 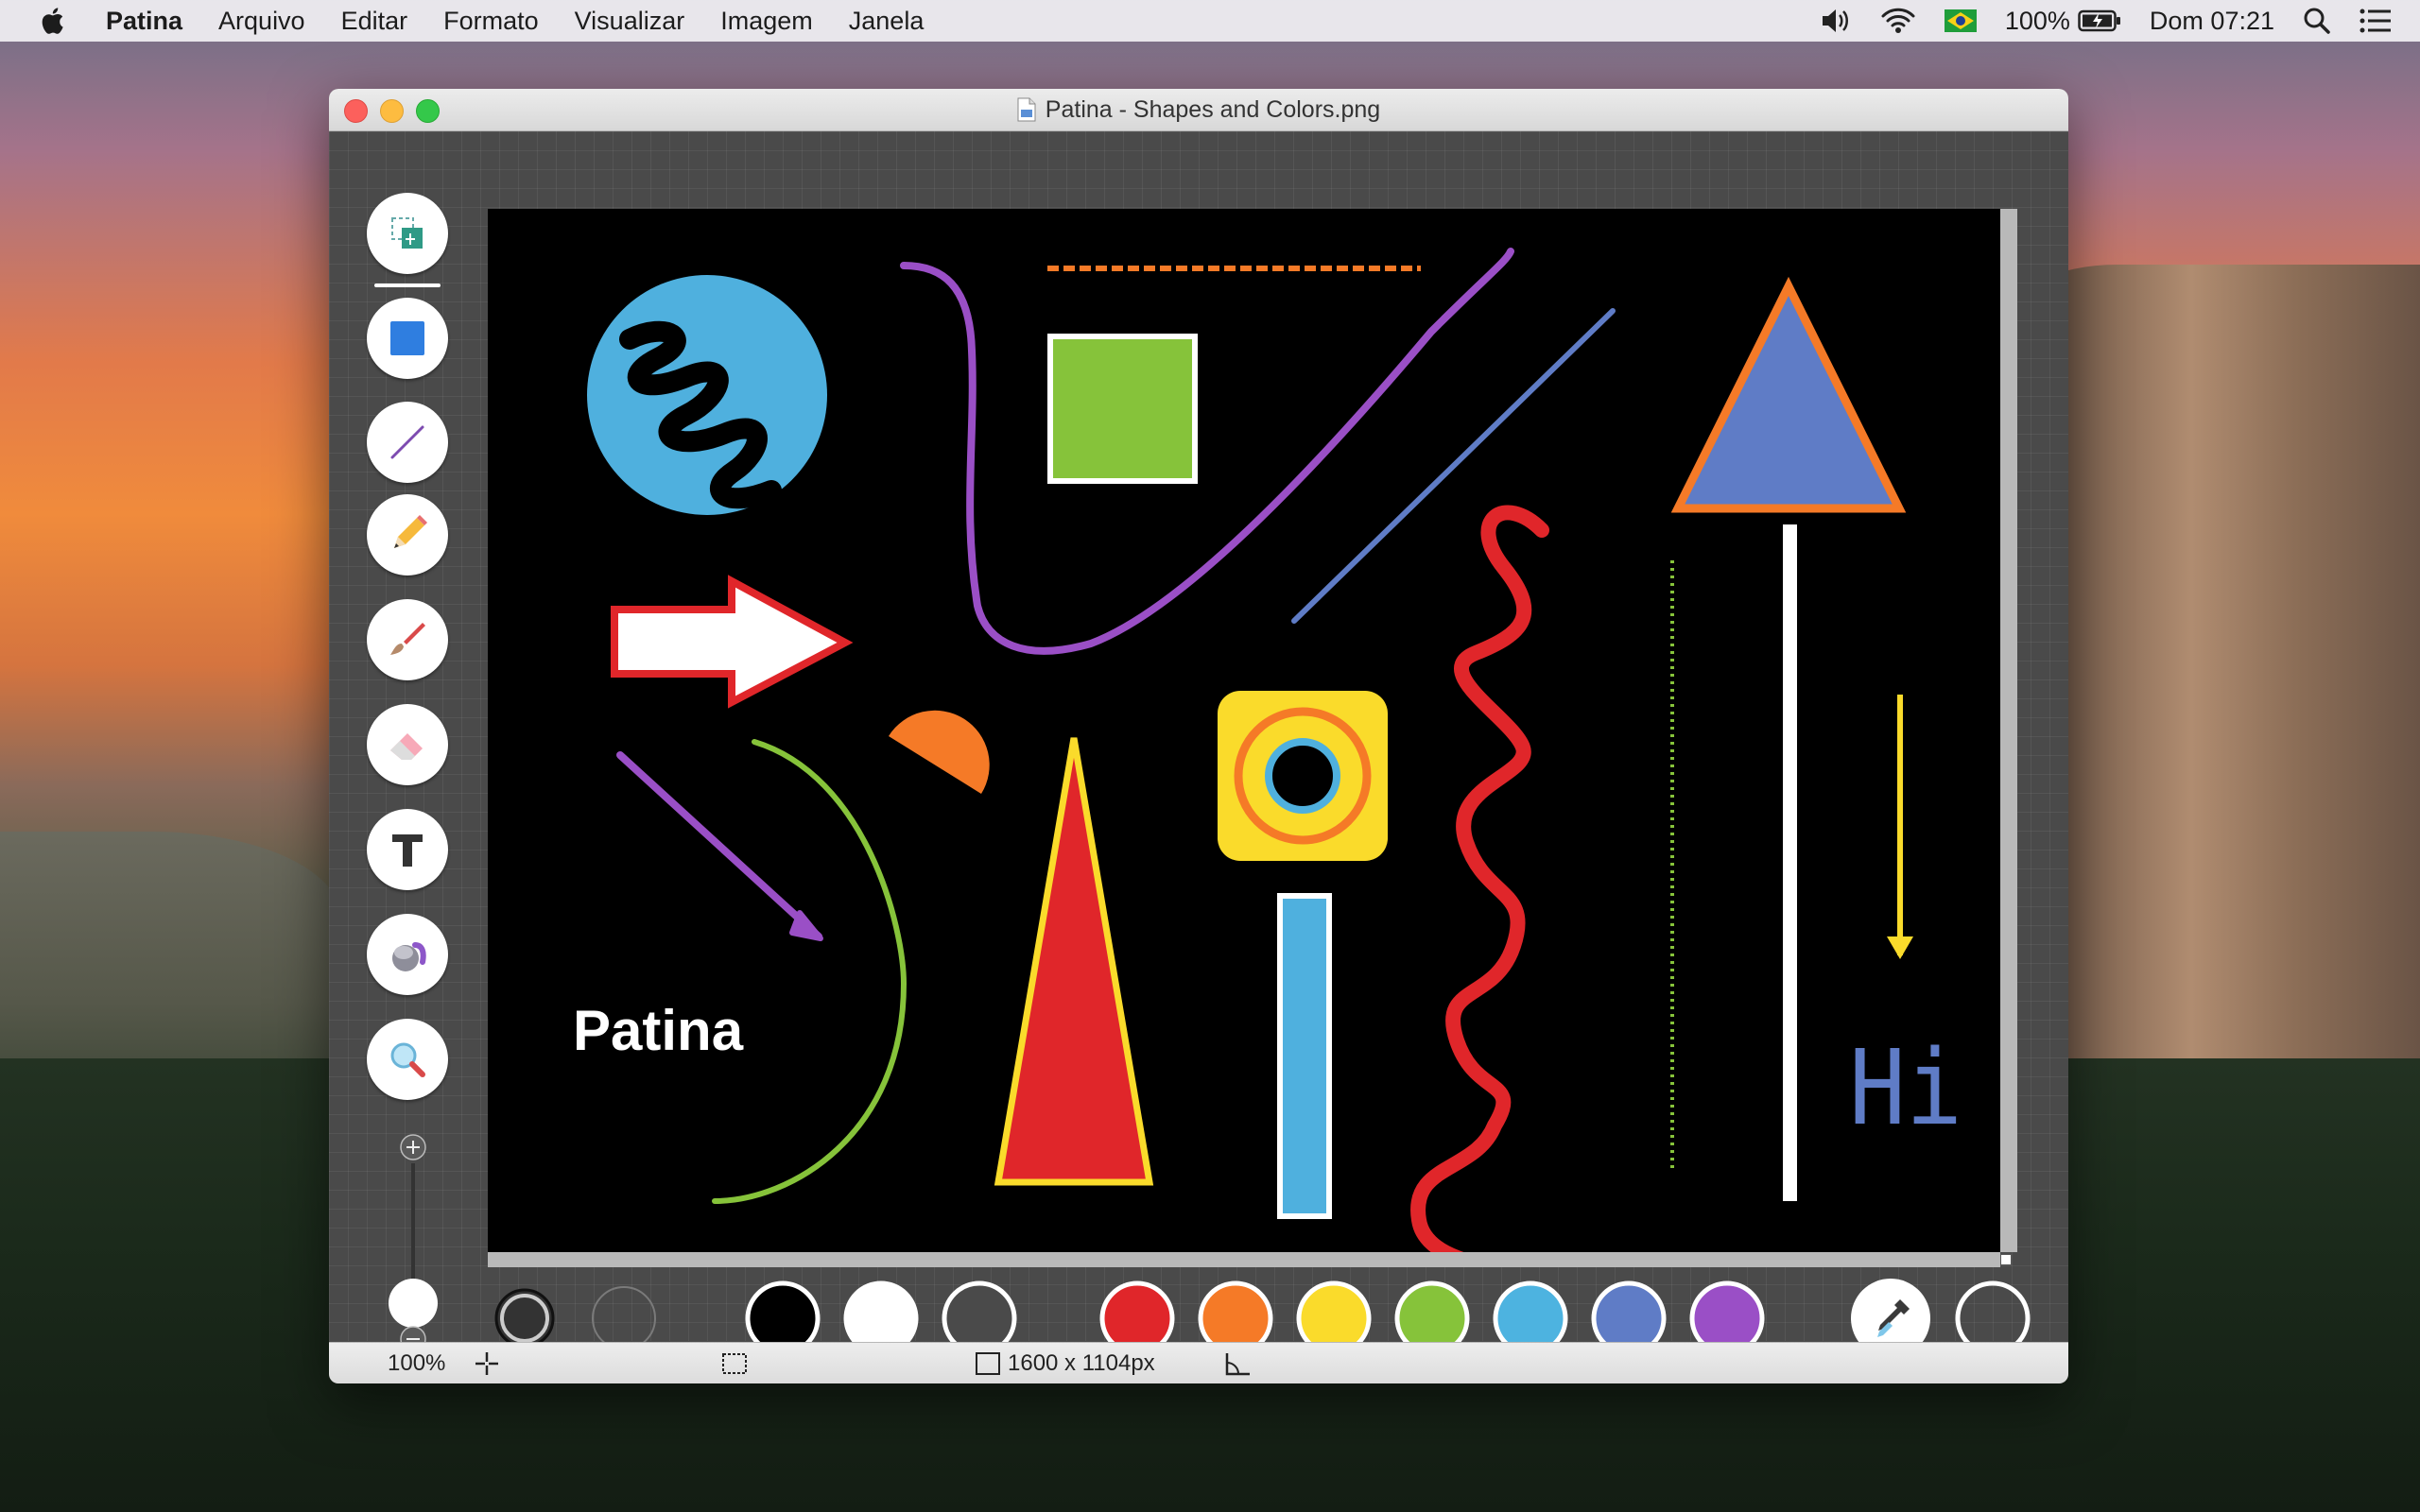 I want to click on magnifier-icon, so click(x=407, y=1059).